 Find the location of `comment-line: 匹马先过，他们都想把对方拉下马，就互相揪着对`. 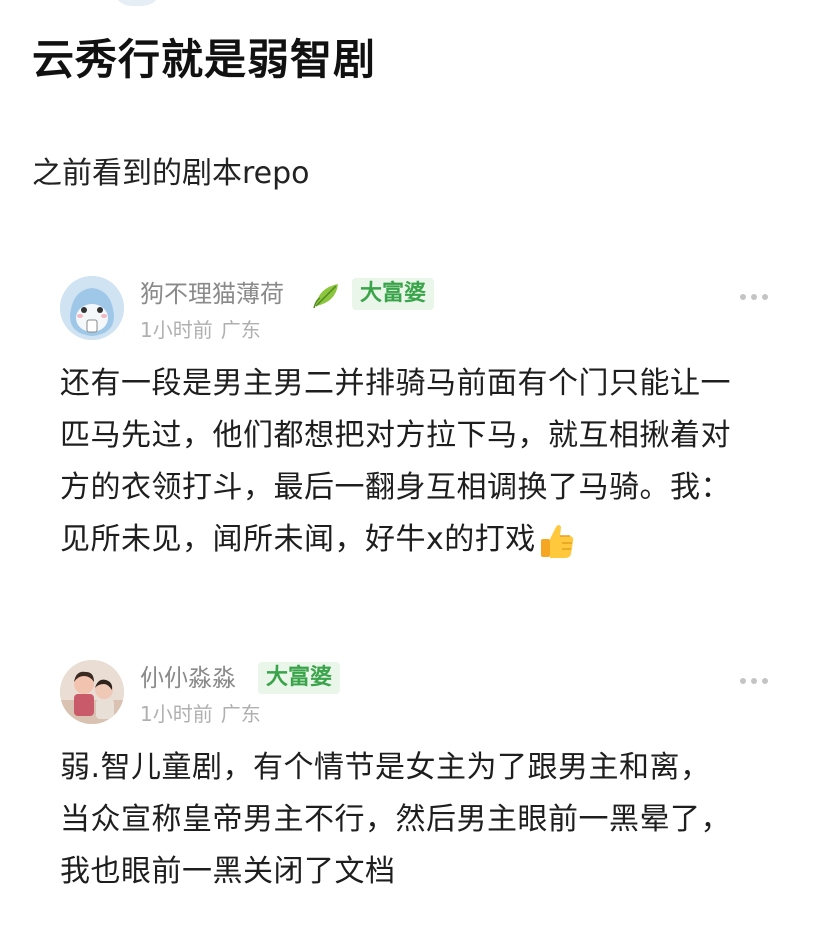

comment-line: 匹马先过，他们都想把对方拉下马，就互相揪着对 is located at coordinates (395, 435).